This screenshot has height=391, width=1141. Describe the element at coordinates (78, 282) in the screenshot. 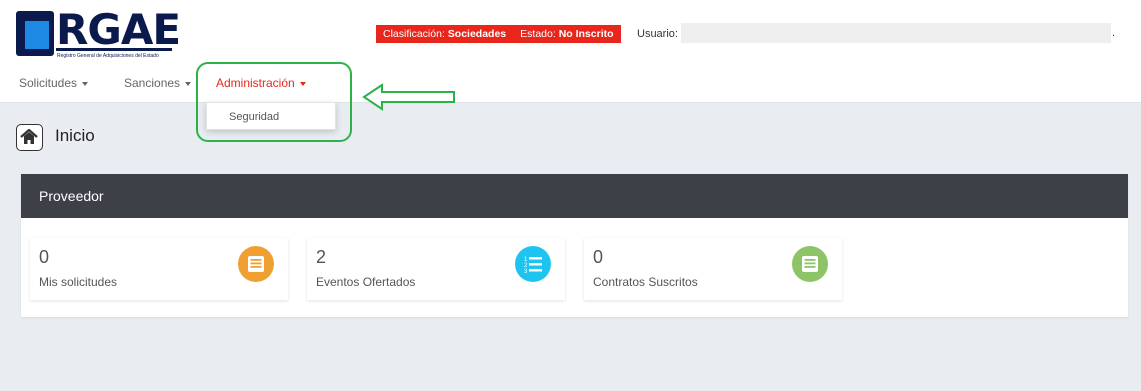

I see `card-label: Mis solicitudes` at that location.